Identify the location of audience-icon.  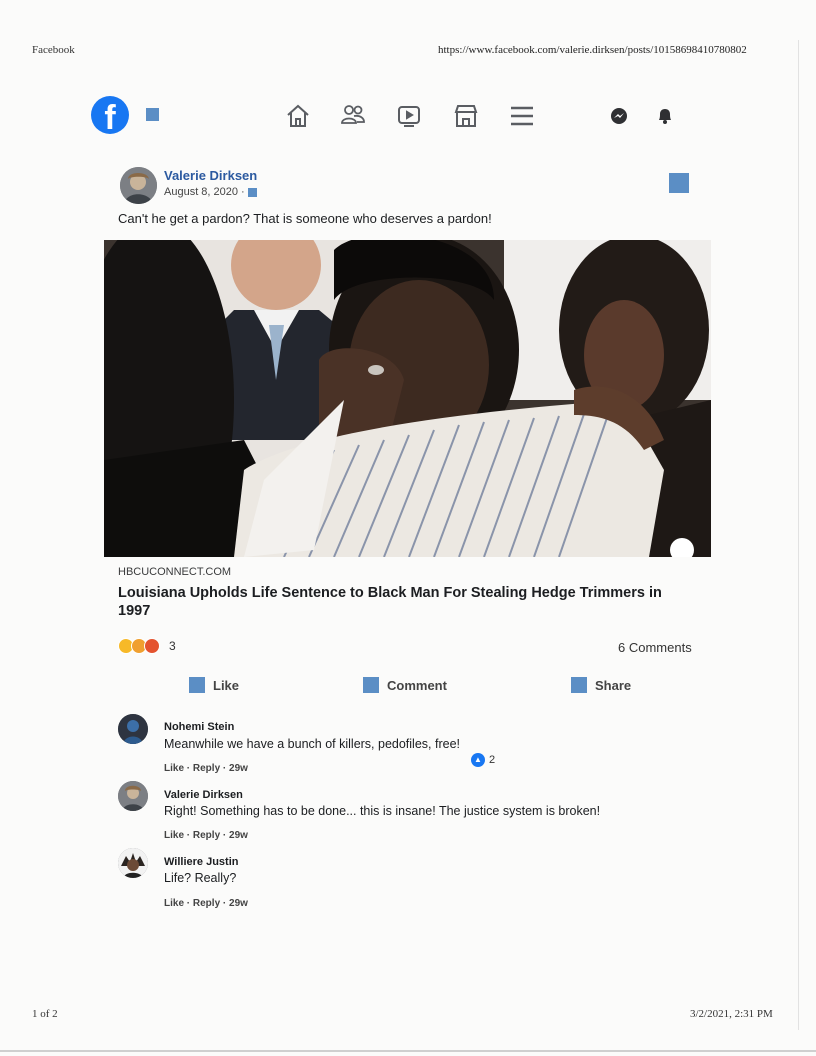
(252, 192).